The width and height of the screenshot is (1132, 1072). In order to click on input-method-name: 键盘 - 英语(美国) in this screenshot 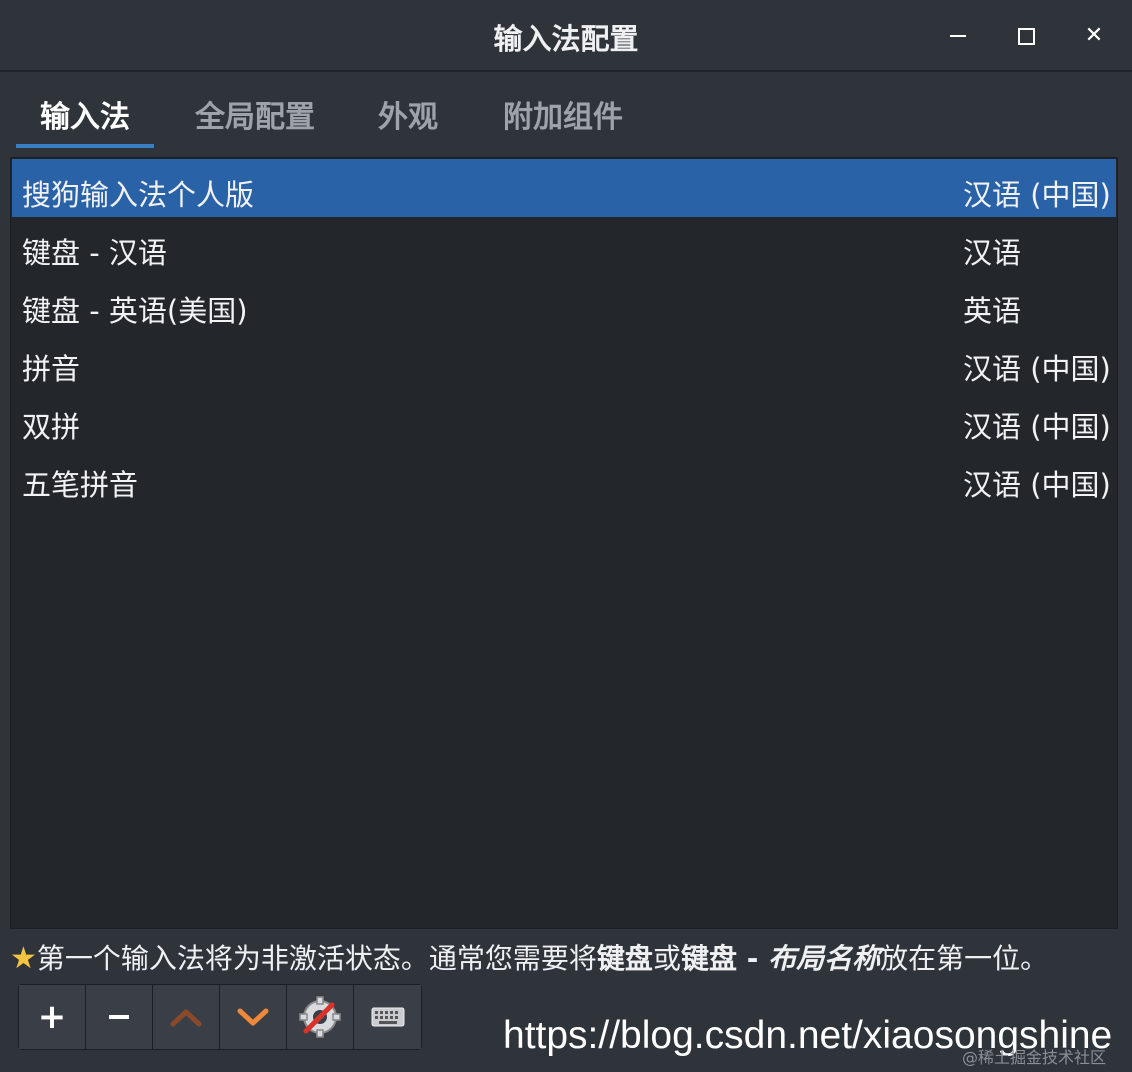, I will do `click(135, 311)`.